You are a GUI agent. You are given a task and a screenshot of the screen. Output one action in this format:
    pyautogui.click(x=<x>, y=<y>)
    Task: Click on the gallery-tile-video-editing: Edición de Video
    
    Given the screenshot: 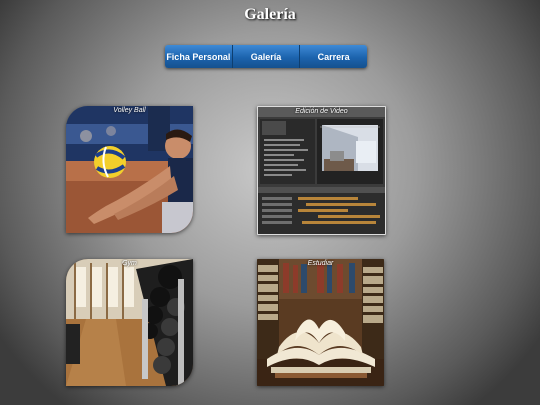 What is the action you would take?
    pyautogui.click(x=321, y=170)
    